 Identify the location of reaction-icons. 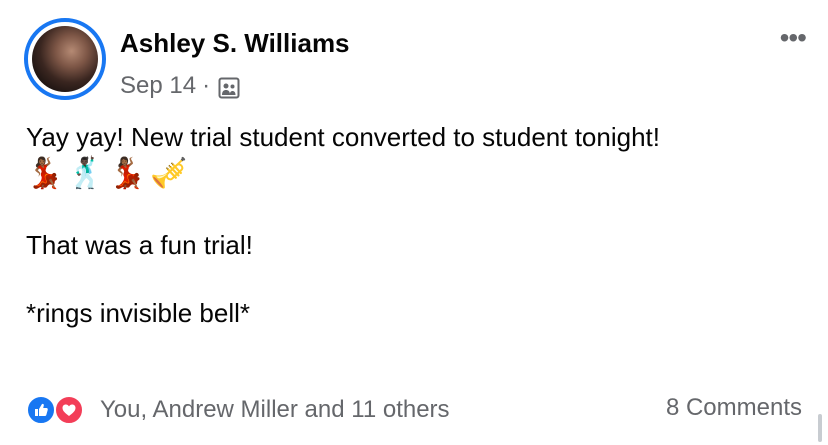
(59, 410).